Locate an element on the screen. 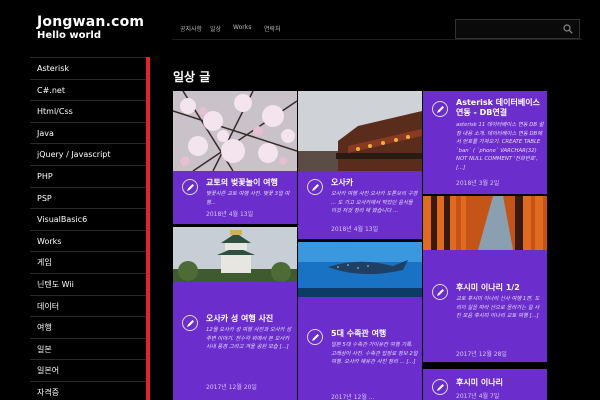 The width and height of the screenshot is (600, 400). nav-item-contact: 연락처 is located at coordinates (272, 28).